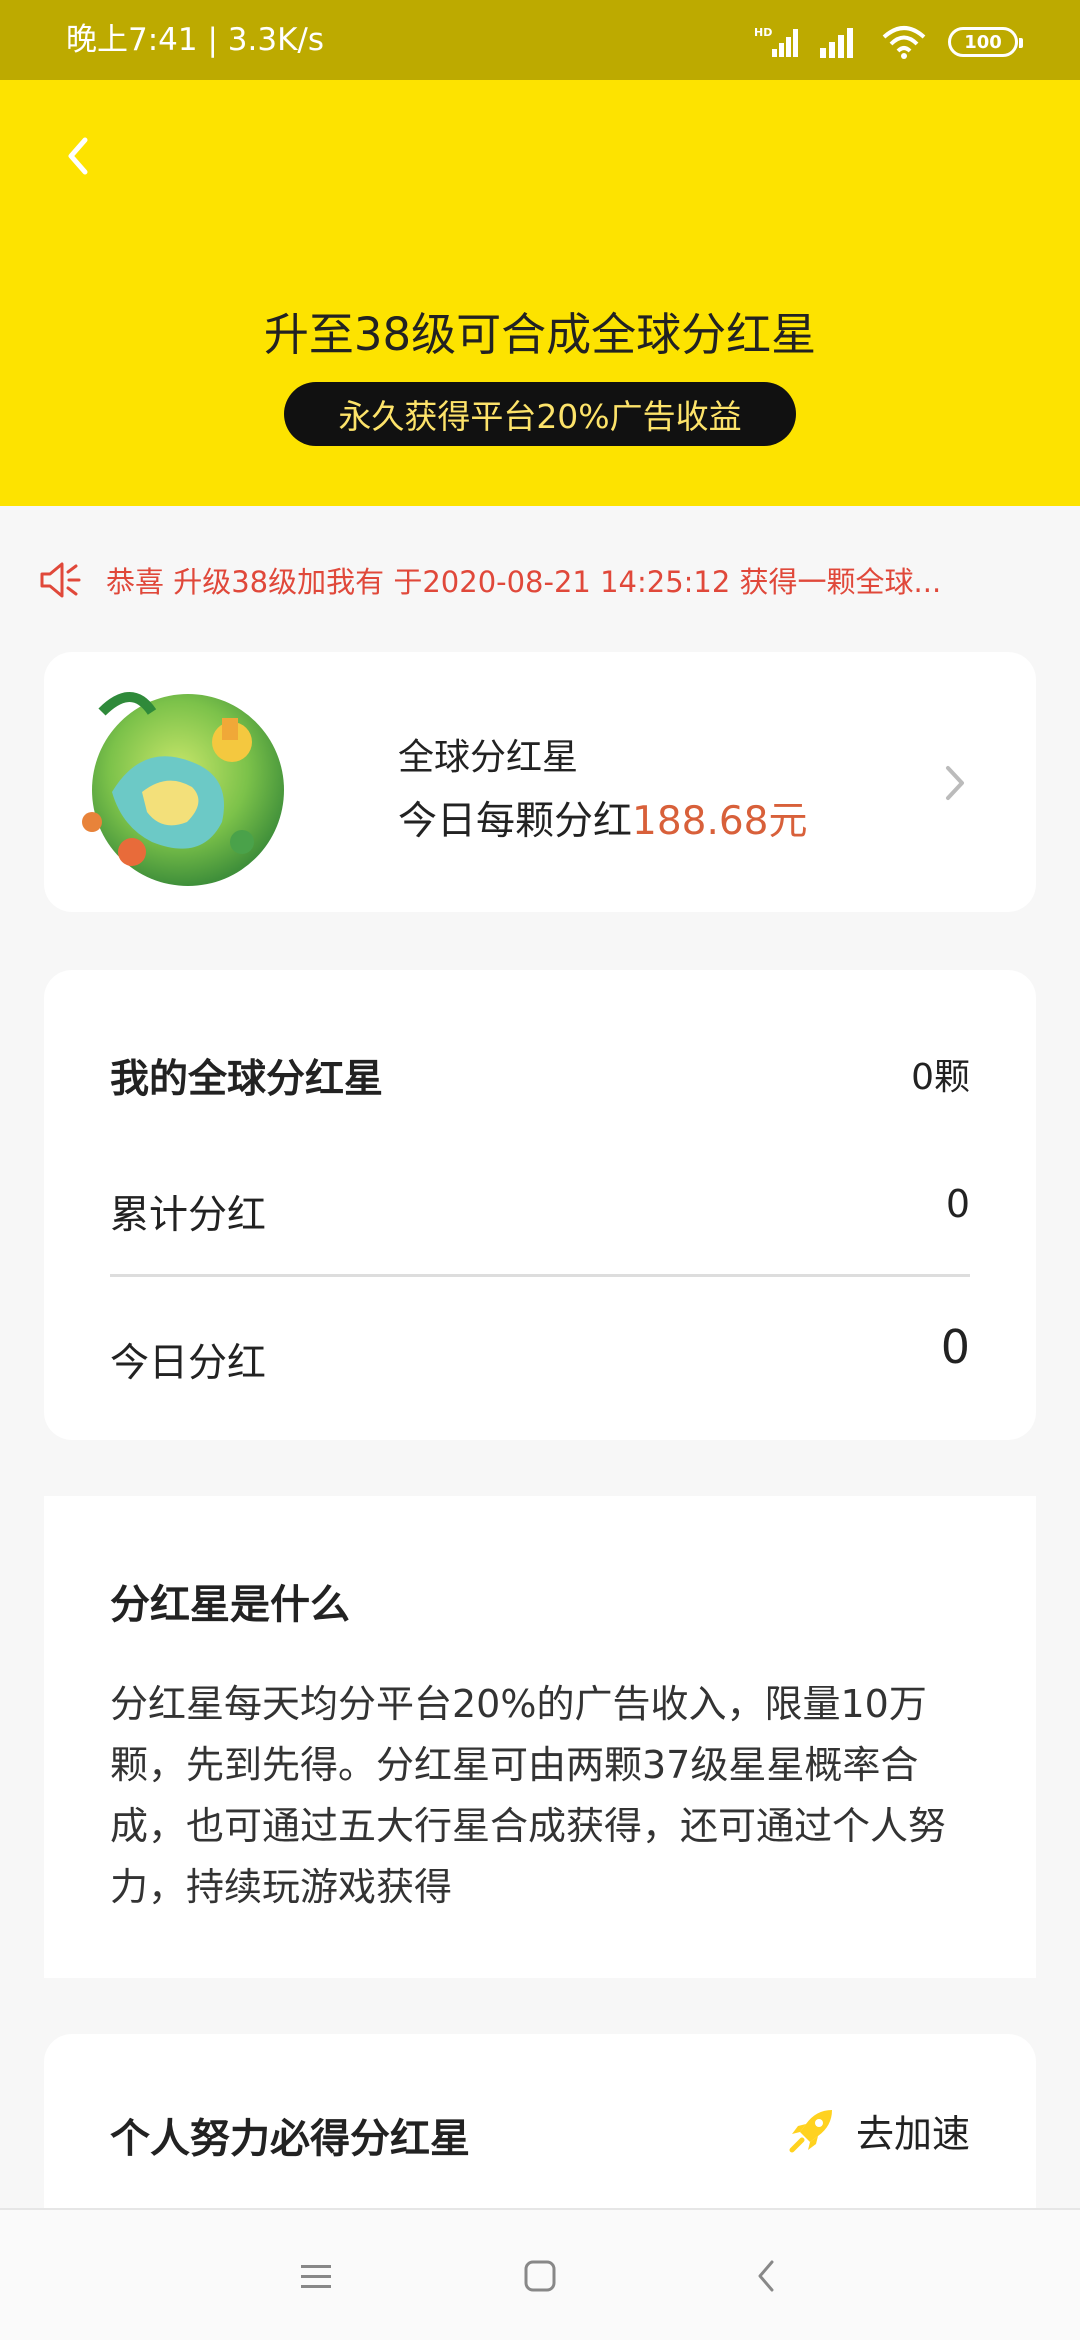 The height and width of the screenshot is (2340, 1080). What do you see at coordinates (957, 1204) in the screenshot?
I see `cumulative-value: 0` at bounding box center [957, 1204].